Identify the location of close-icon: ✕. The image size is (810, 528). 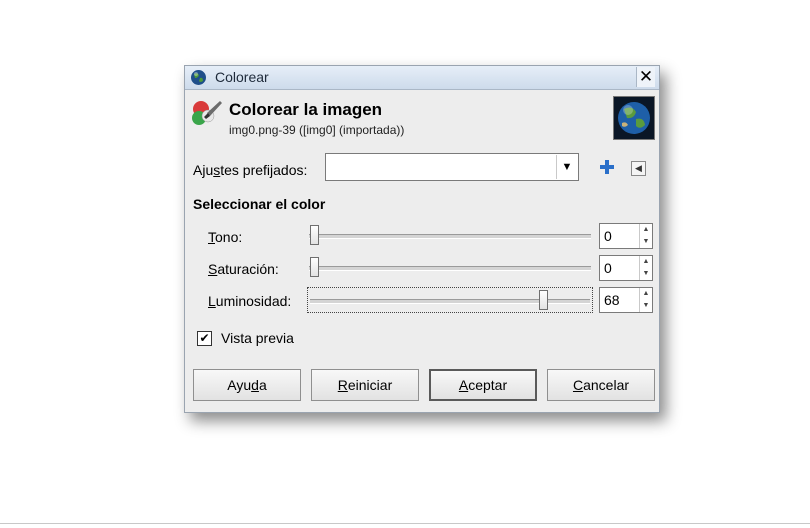
(646, 76).